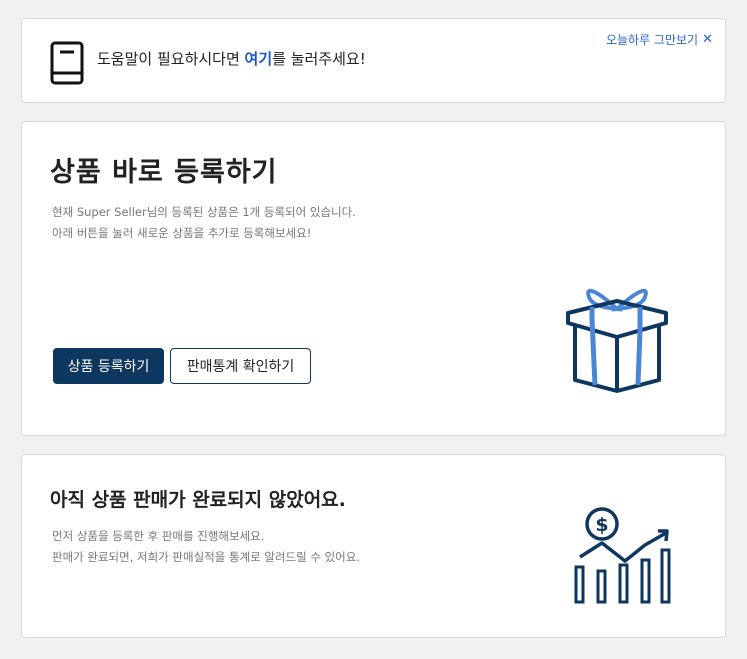  Describe the element at coordinates (198, 500) in the screenshot. I see `sales-title: 아직 상품 판매가 완료되지 않았어요.` at that location.